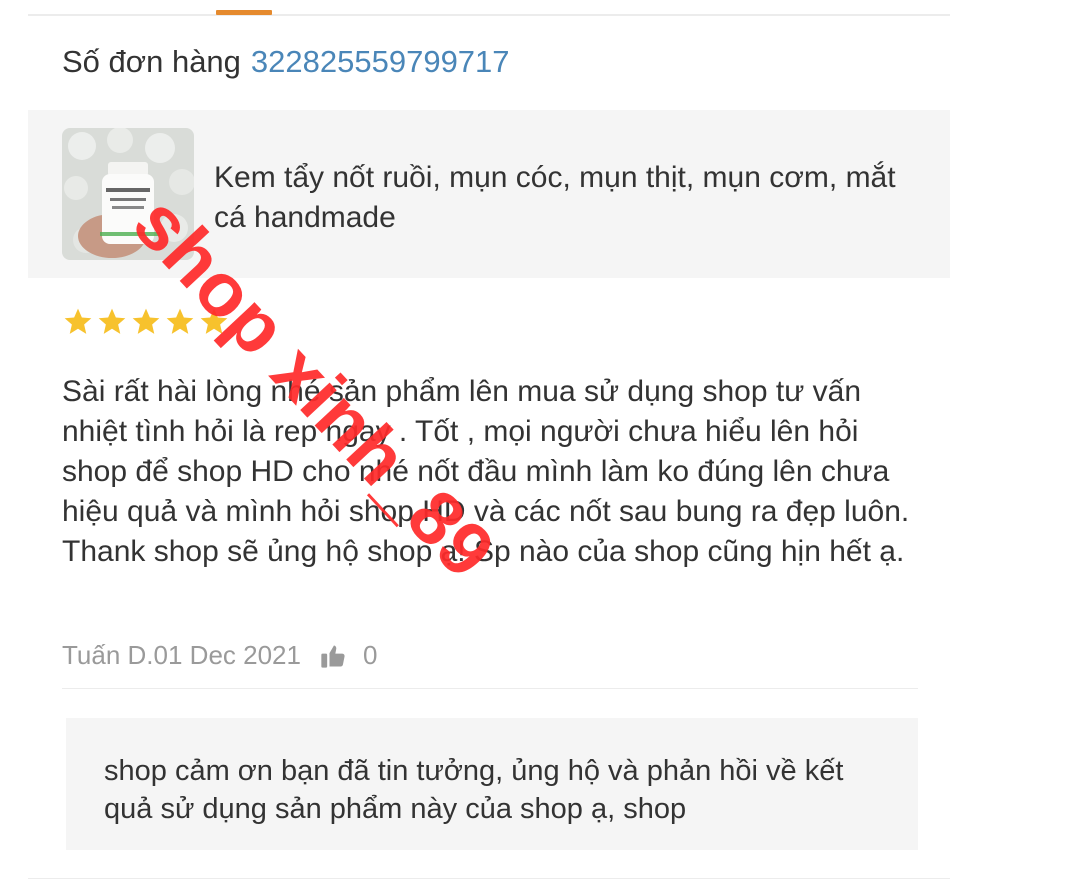 This screenshot has height=883, width=1080. I want to click on review-divider, so click(490, 688).